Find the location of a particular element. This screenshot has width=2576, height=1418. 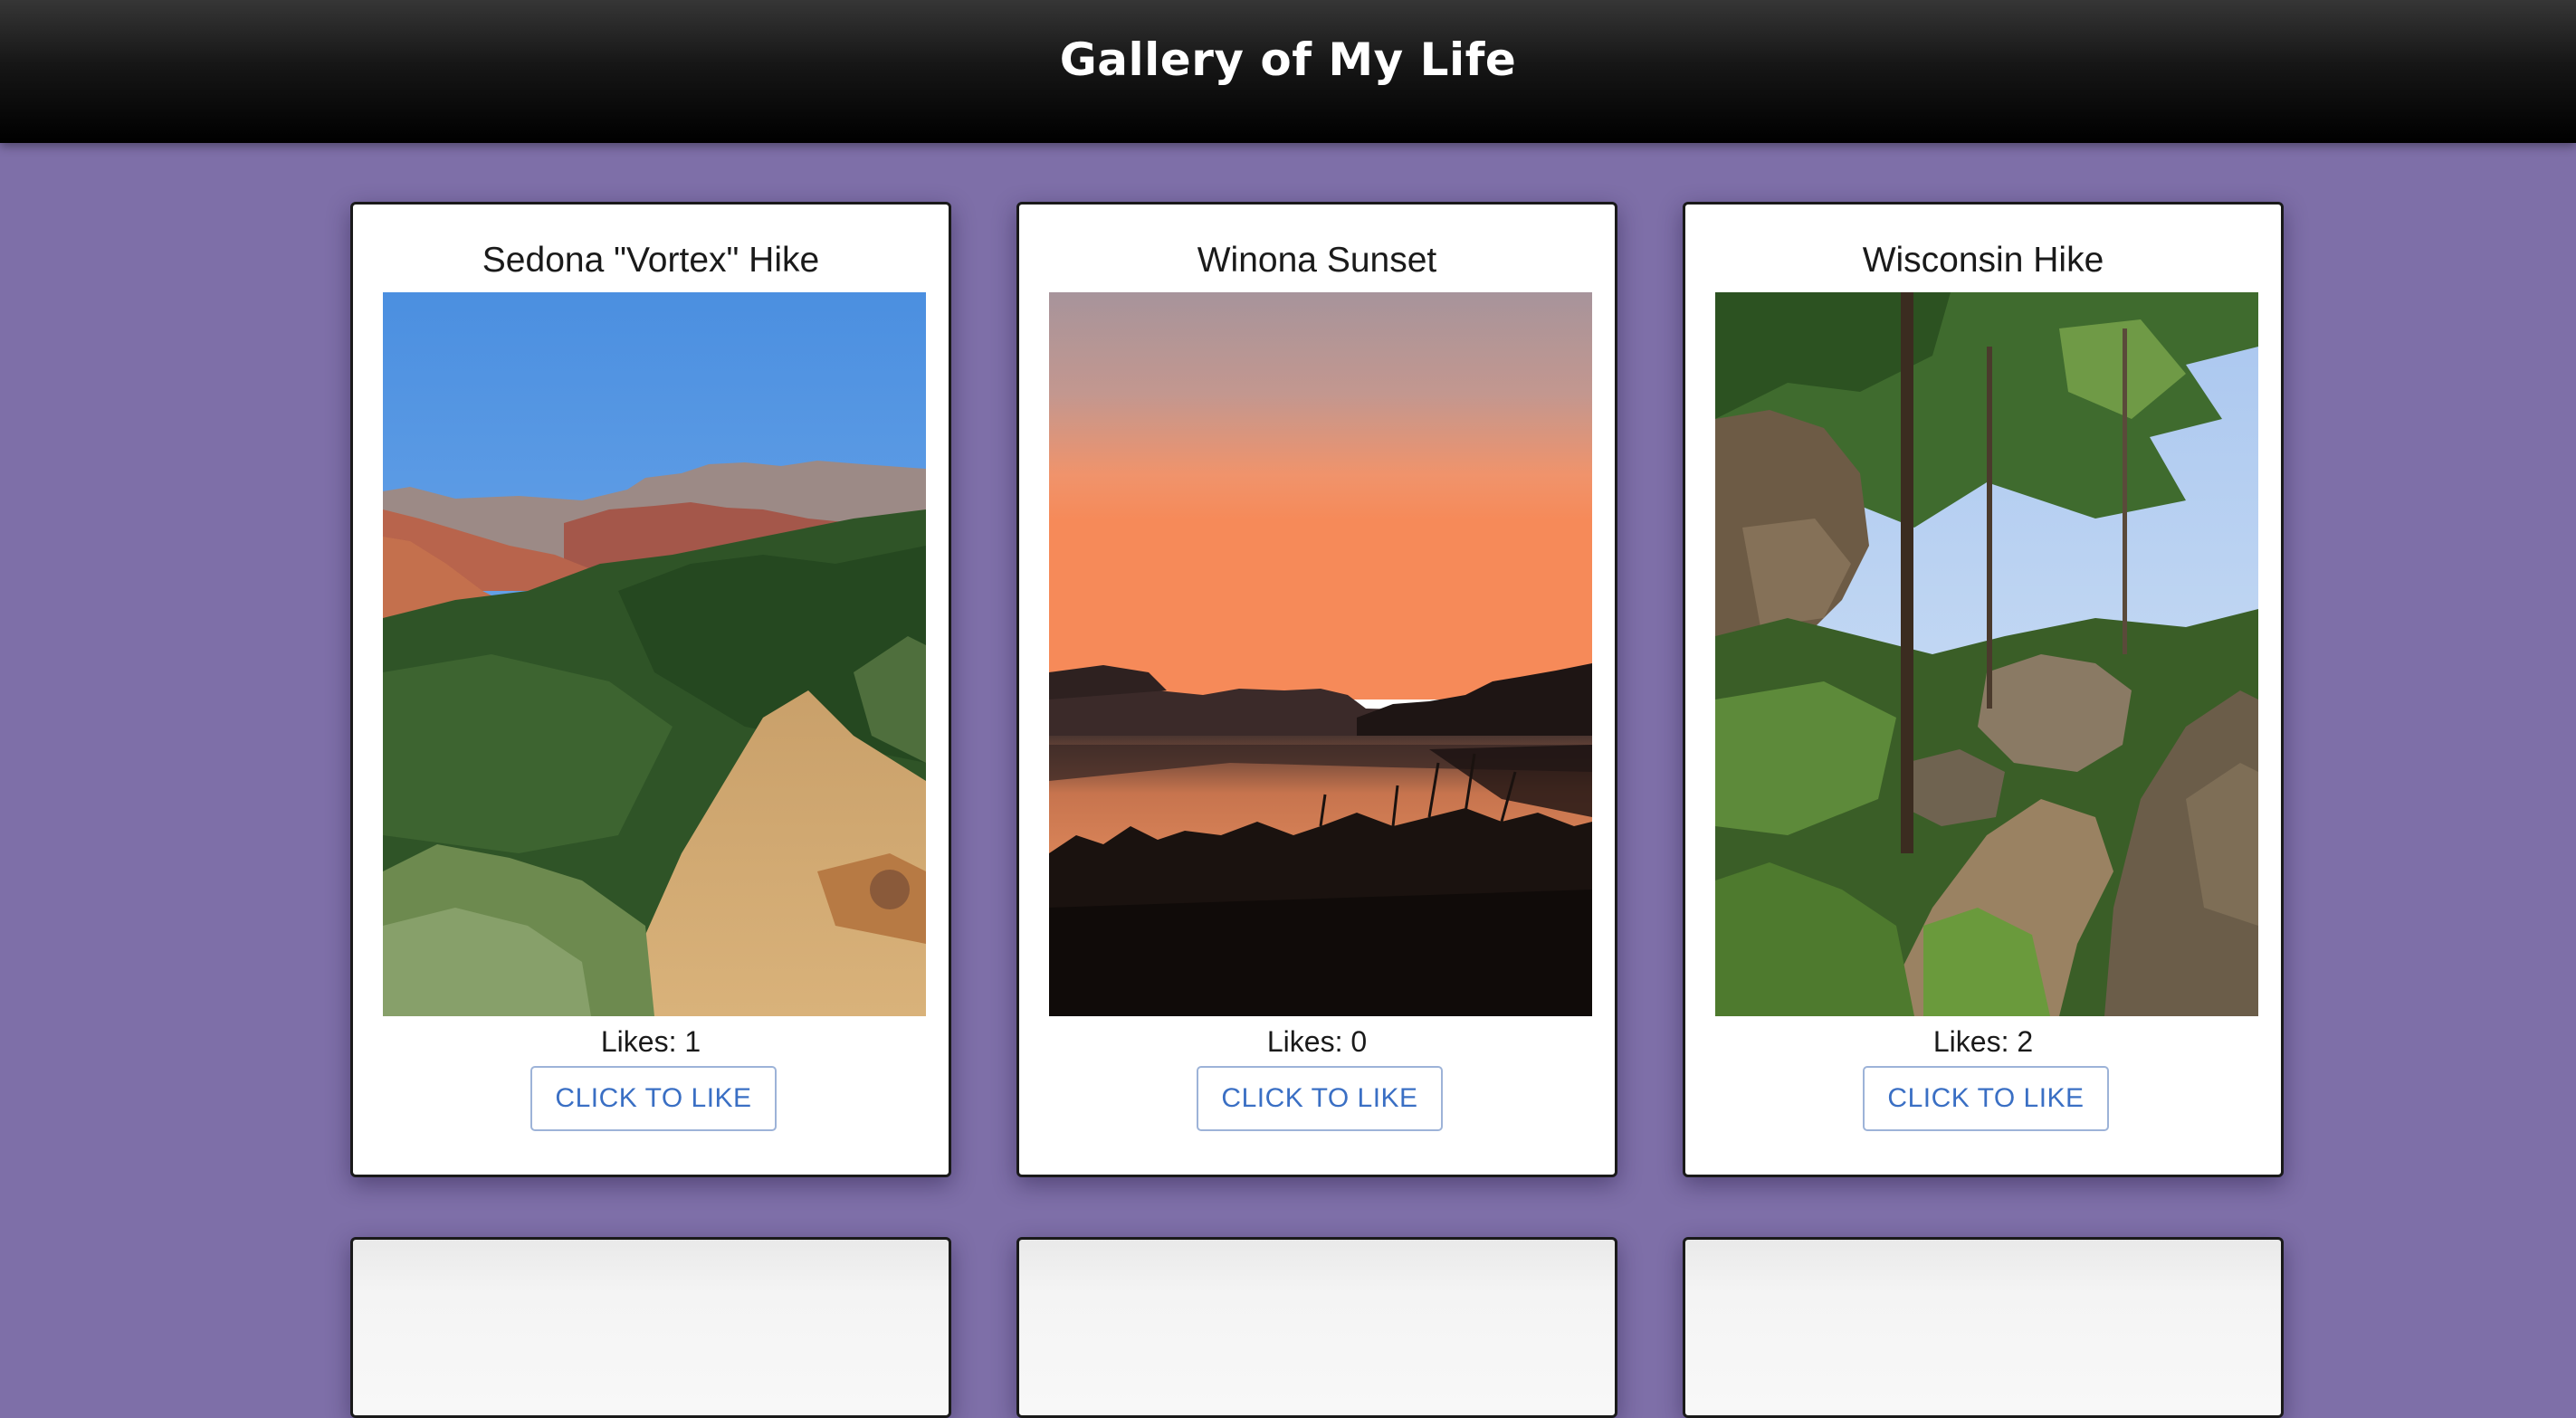

card-title: Winona Sunset is located at coordinates (1317, 260).